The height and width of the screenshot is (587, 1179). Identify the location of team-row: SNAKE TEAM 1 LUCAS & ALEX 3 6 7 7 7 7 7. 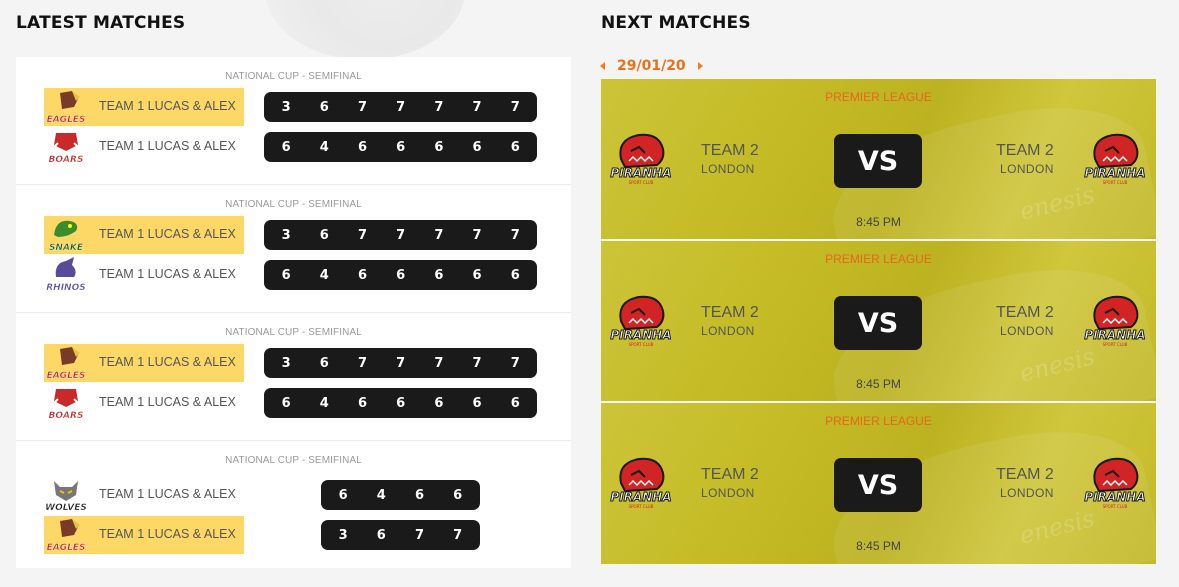
(299, 235).